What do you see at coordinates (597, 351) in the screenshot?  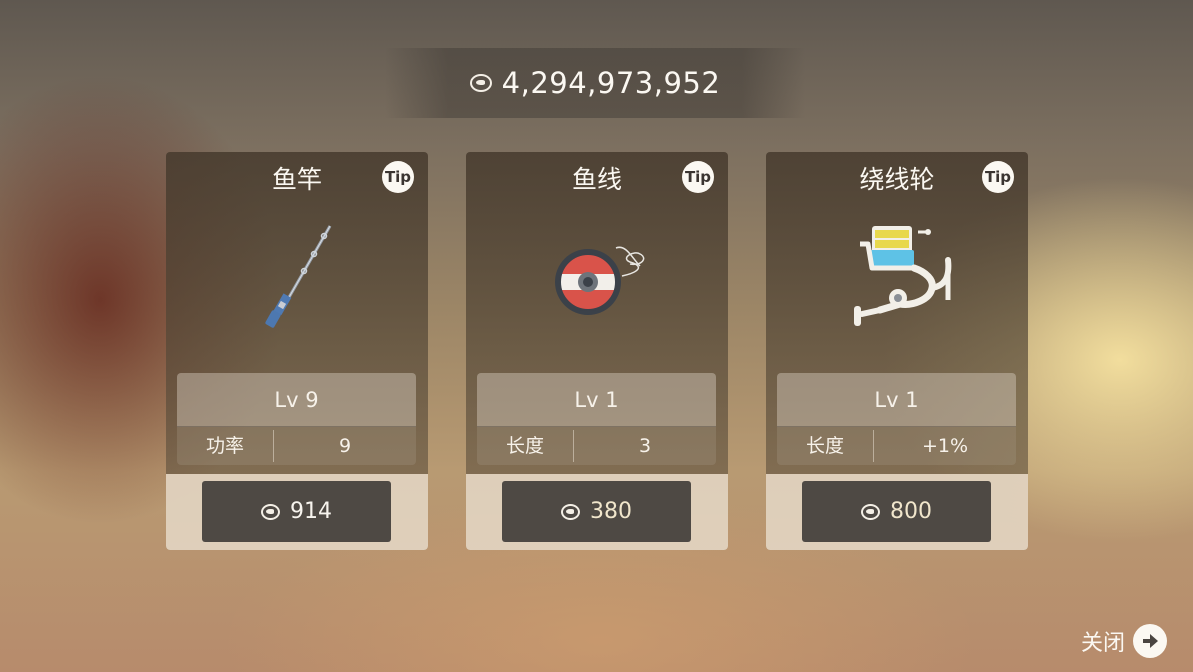 I see `upgrade-card-line: 鱼线 Tip Lv 1 长度 3 380` at bounding box center [597, 351].